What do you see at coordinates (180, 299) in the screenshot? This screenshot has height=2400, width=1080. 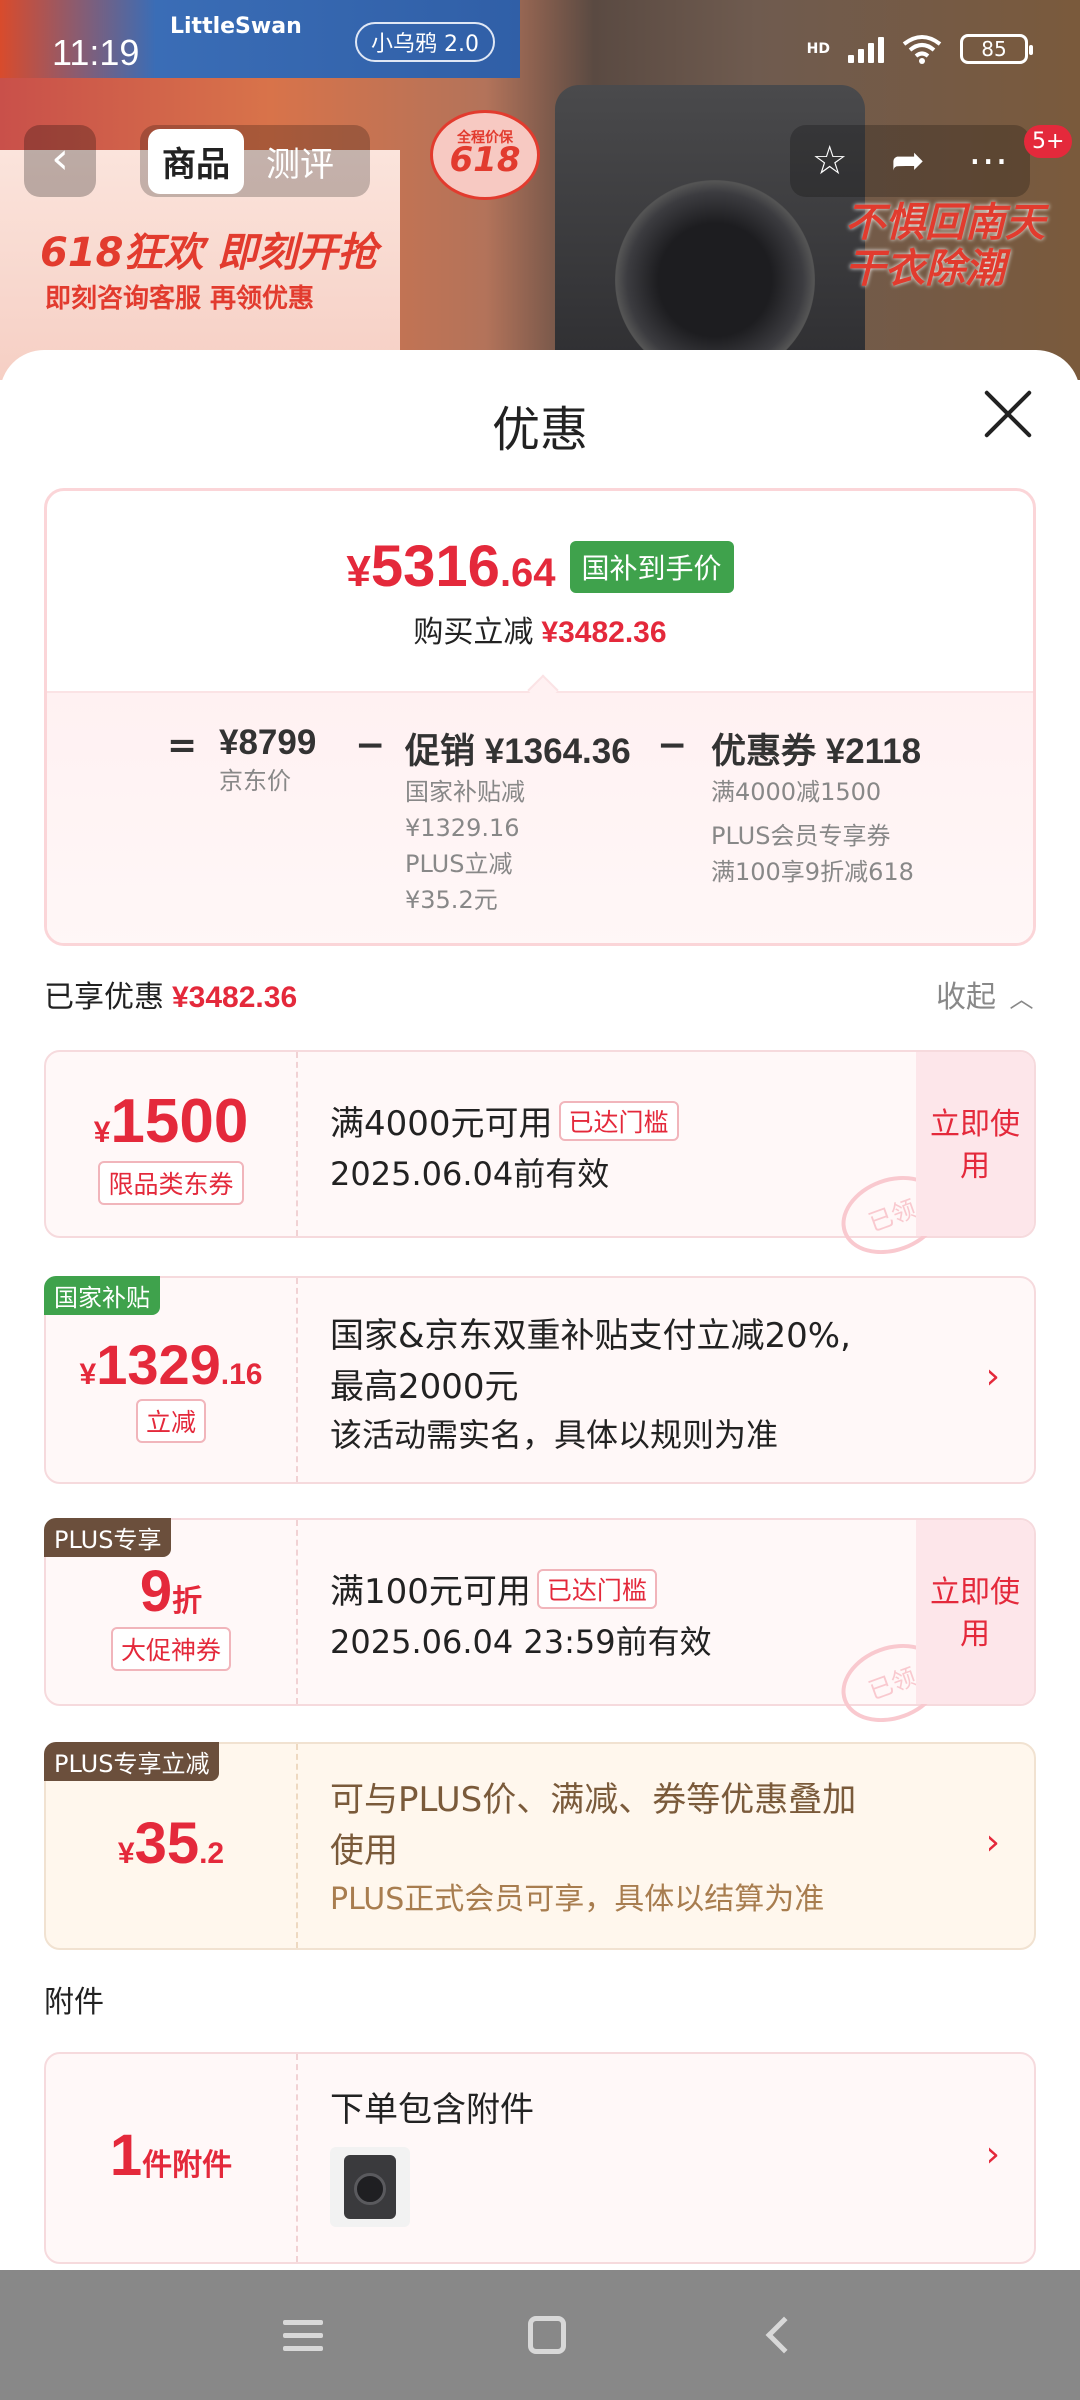 I see `poster-subtitle: 即刻咨询客服 再领优惠` at bounding box center [180, 299].